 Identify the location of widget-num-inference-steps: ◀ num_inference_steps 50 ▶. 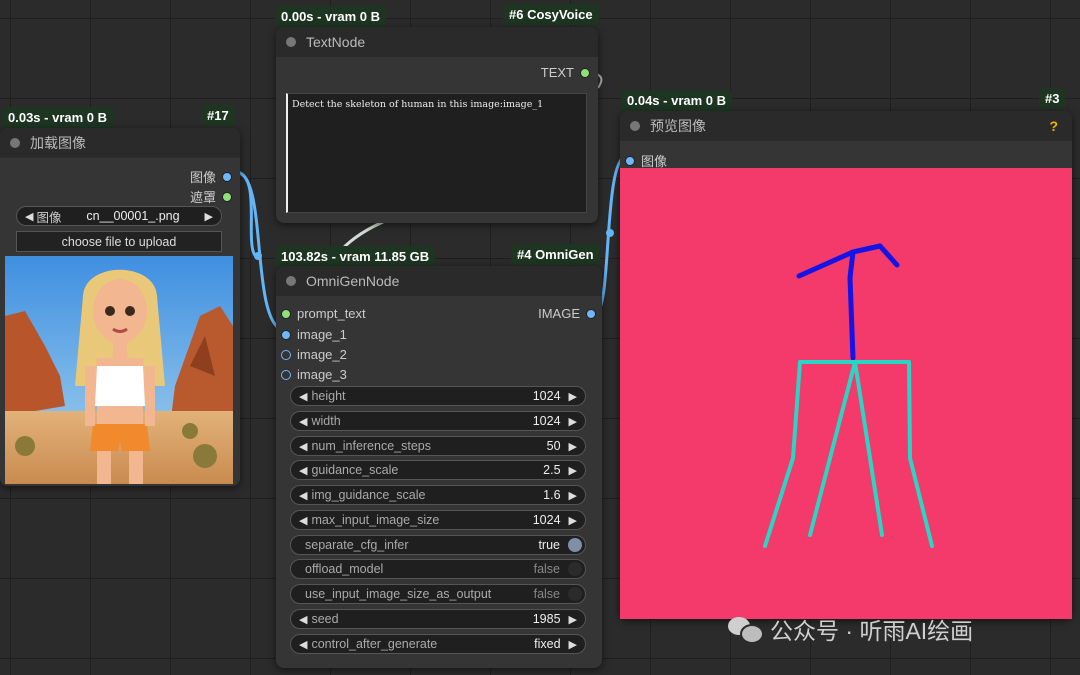
(438, 446).